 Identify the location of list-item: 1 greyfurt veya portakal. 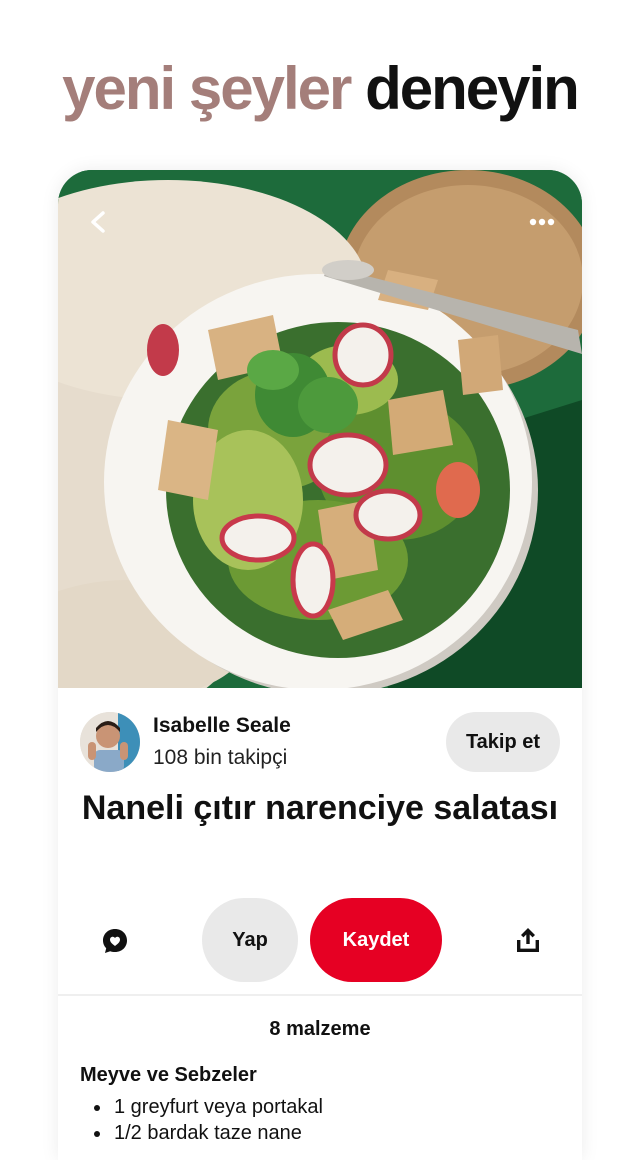
(201, 1107).